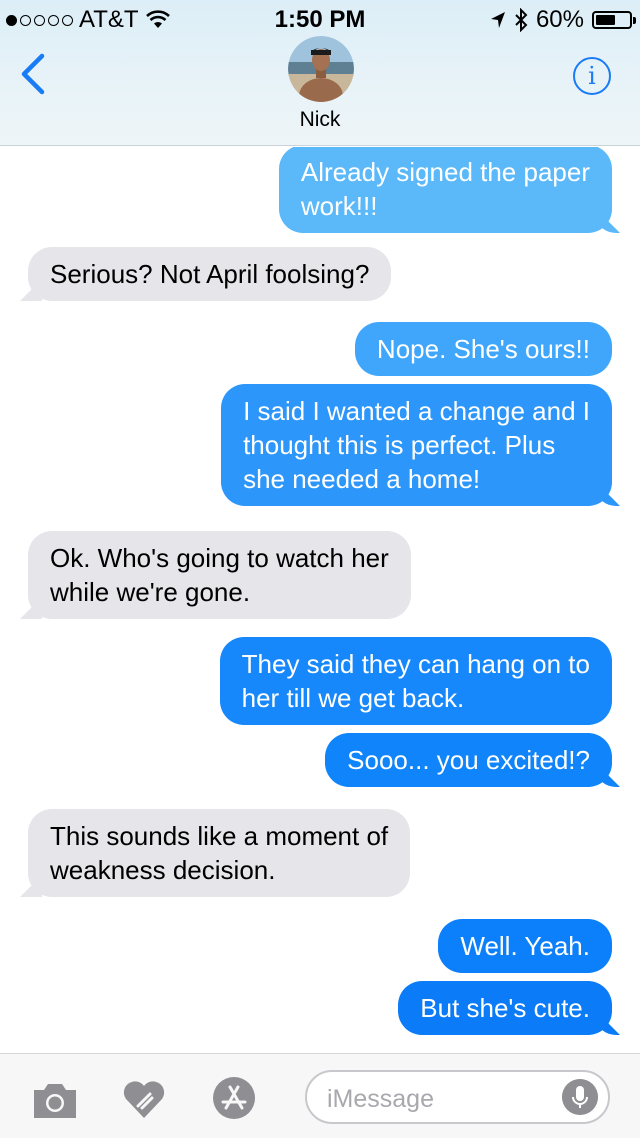 The image size is (640, 1138). What do you see at coordinates (55, 1100) in the screenshot?
I see `camera-icon` at bounding box center [55, 1100].